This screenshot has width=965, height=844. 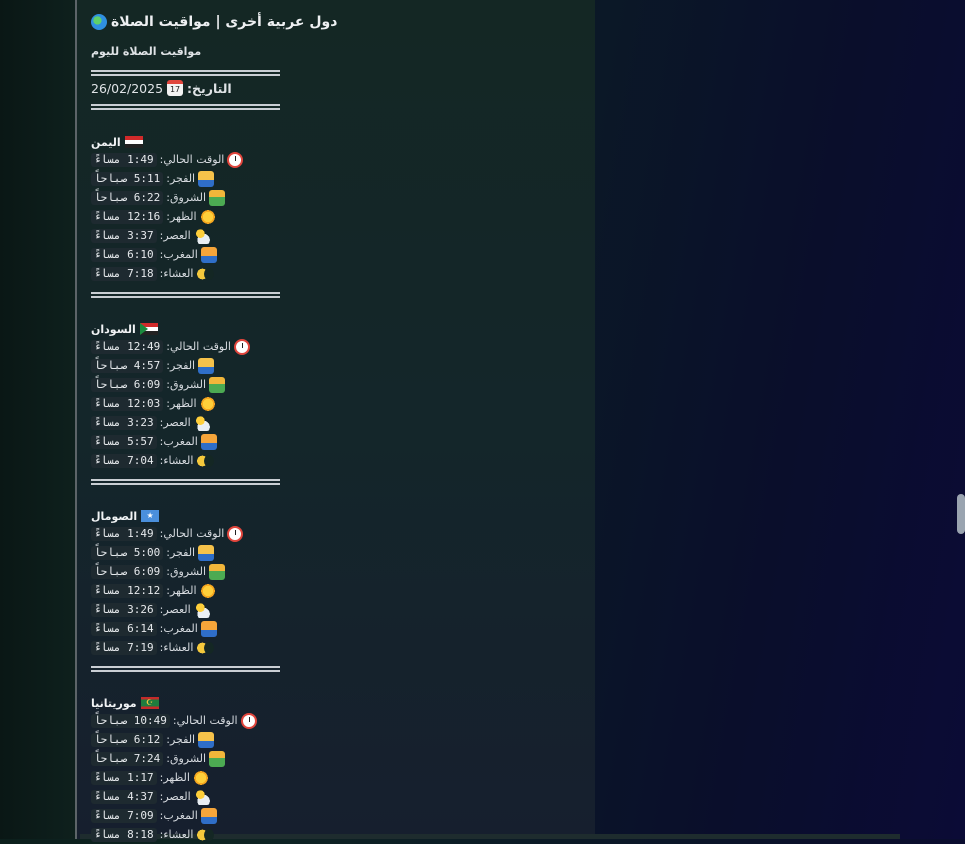 I want to click on time-value: 7:09 مساءً, so click(x=124, y=815).